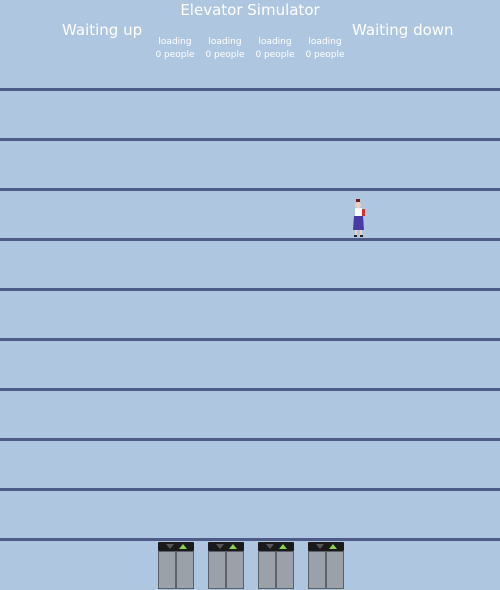 The image size is (500, 590). Describe the element at coordinates (225, 49) in the screenshot. I see `elevator-status-2: loading 0 people` at that location.